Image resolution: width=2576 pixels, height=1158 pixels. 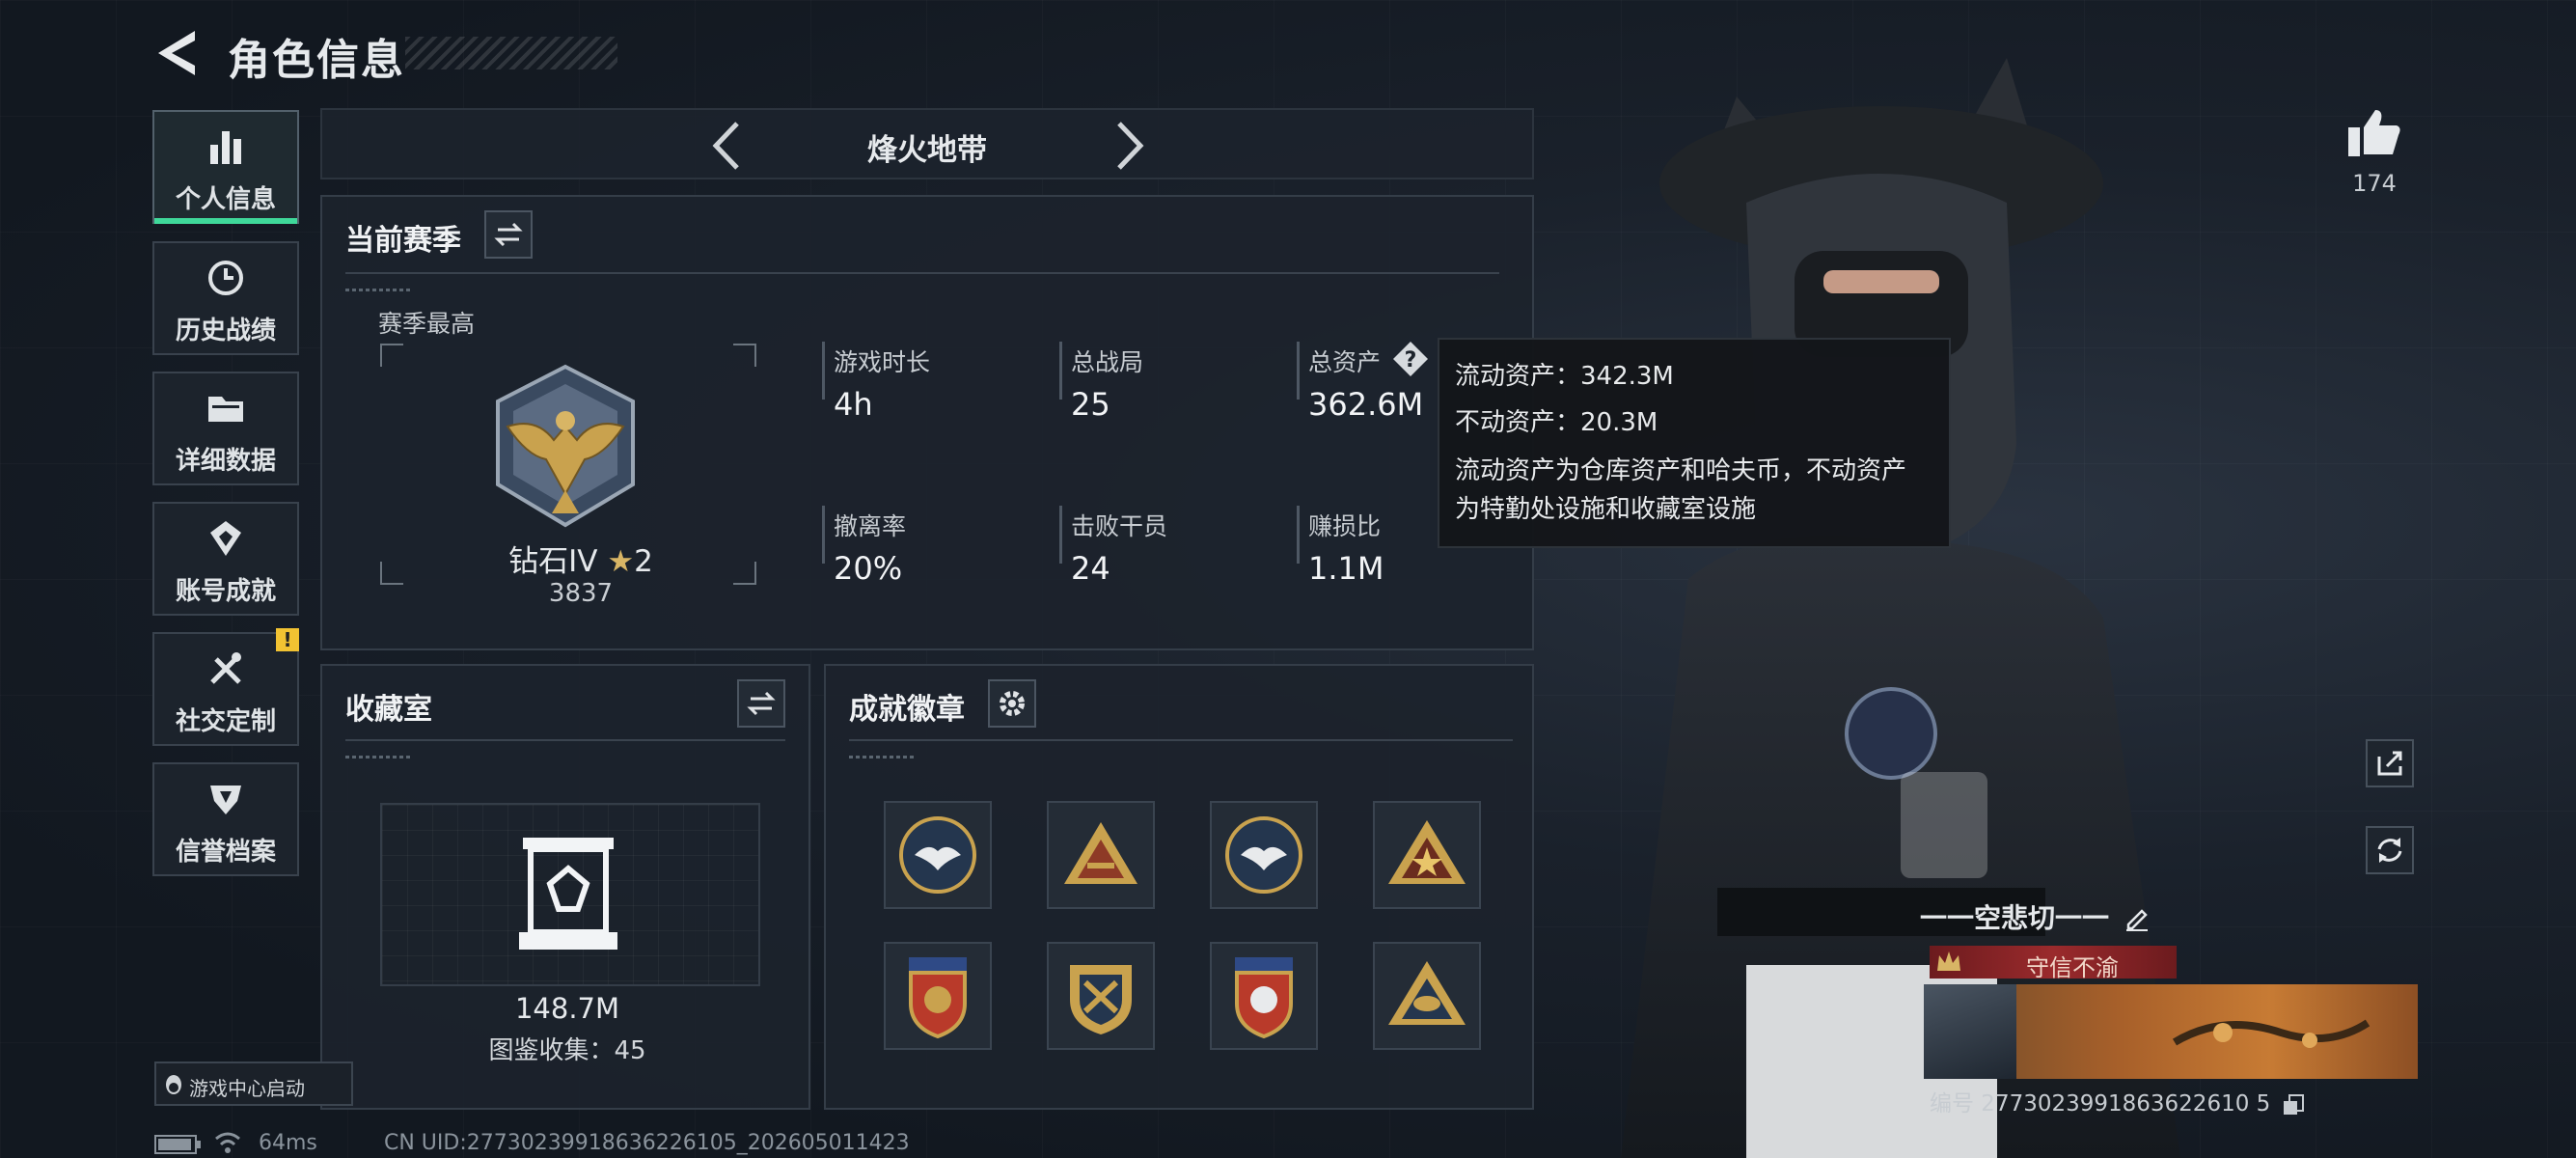 What do you see at coordinates (1366, 404) in the screenshot?
I see `stat-value: 362.6M` at bounding box center [1366, 404].